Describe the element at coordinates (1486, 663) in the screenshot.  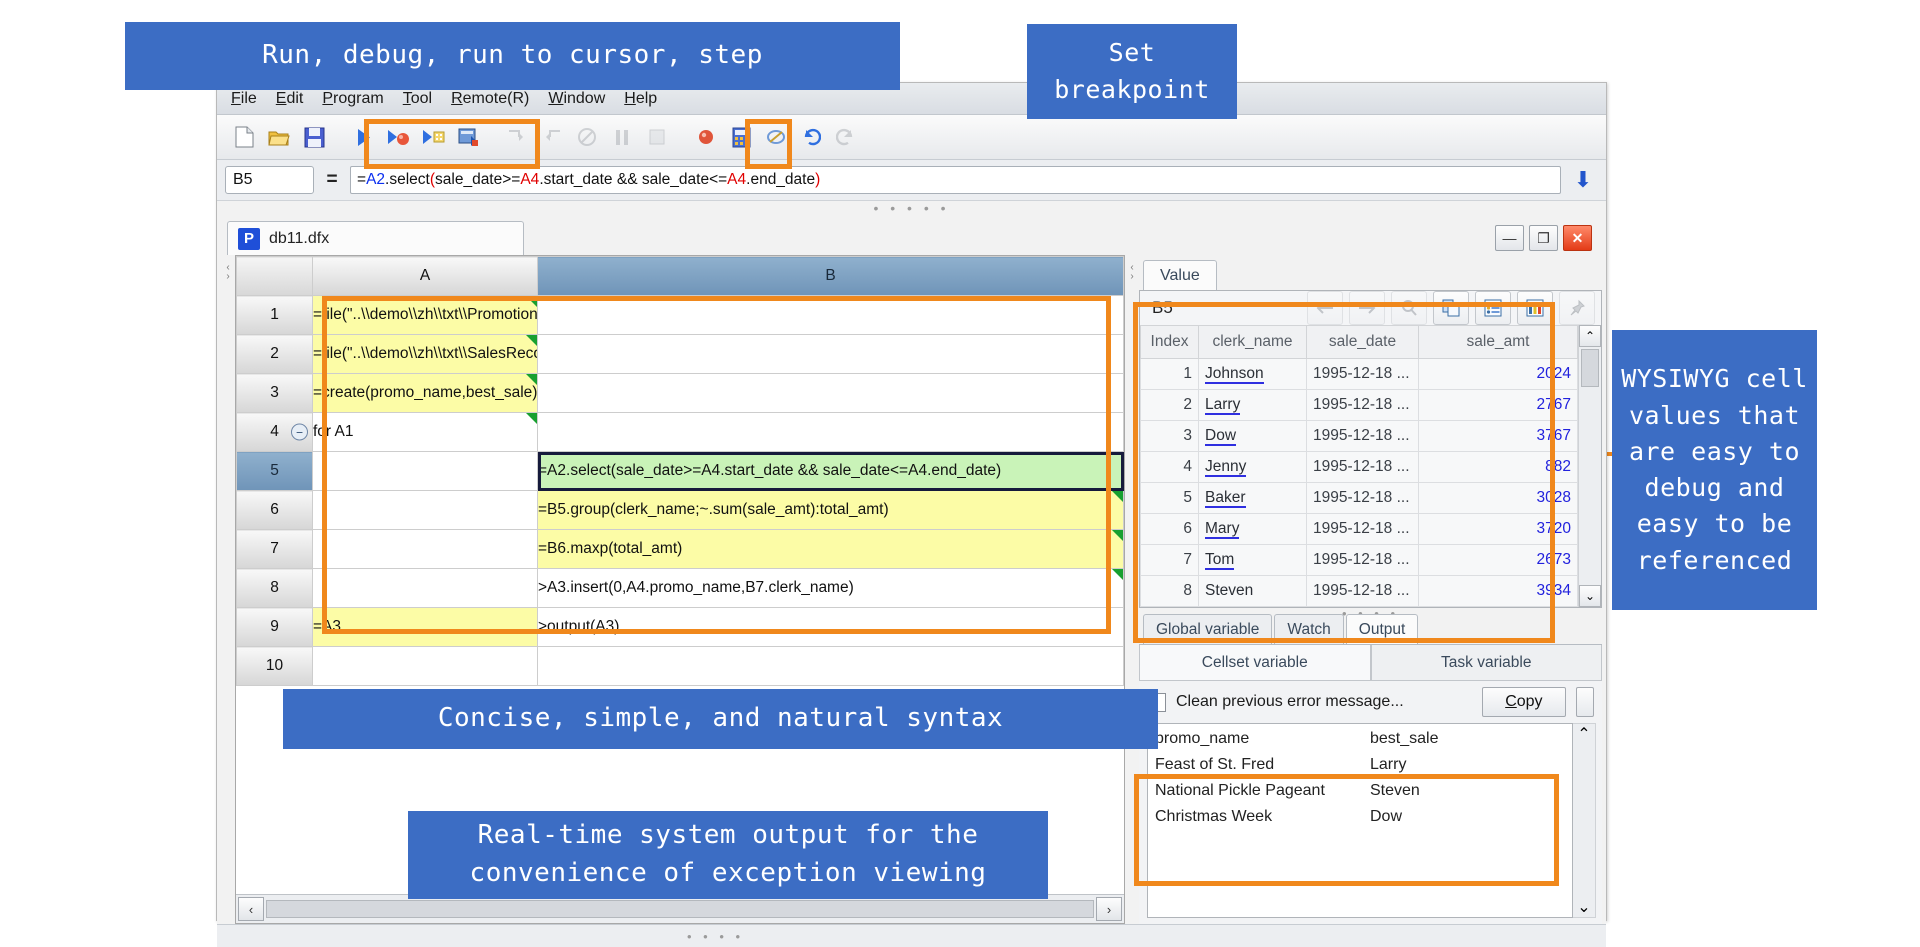
I see `tab-task-variable: Task variable` at that location.